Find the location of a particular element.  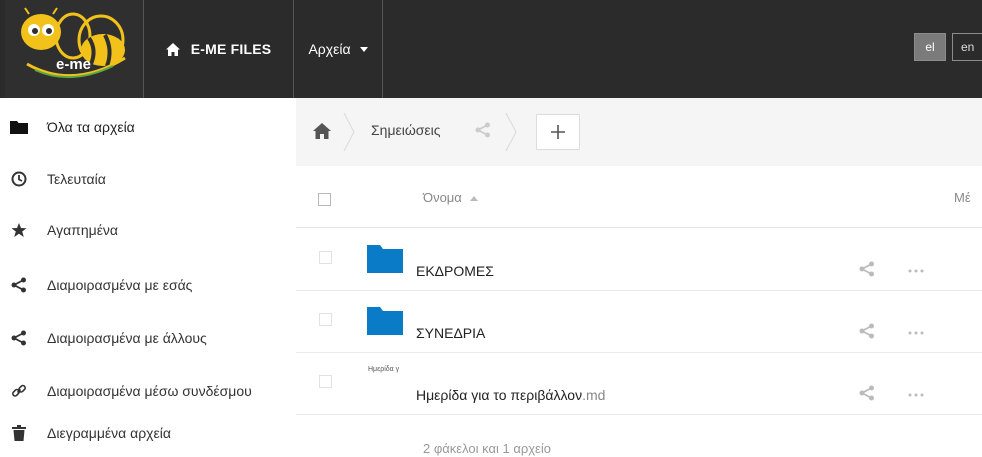

bee-logo-icon is located at coordinates (73, 43).